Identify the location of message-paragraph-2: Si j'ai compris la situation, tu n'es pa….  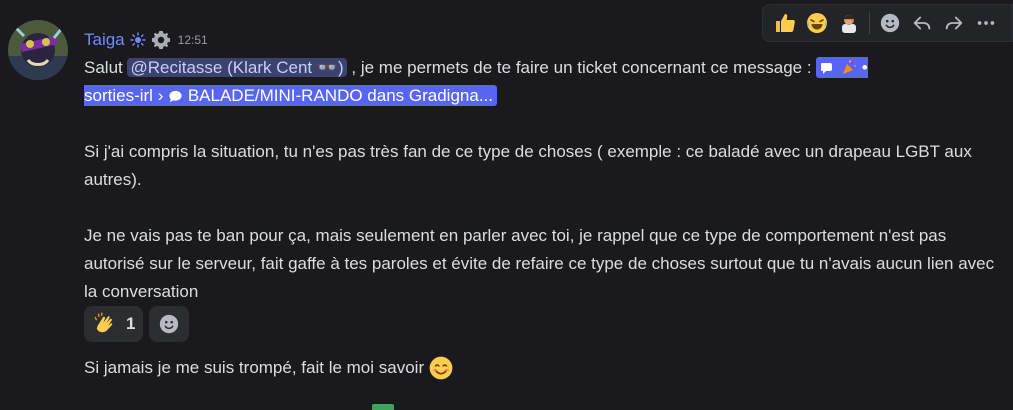
(528, 165).